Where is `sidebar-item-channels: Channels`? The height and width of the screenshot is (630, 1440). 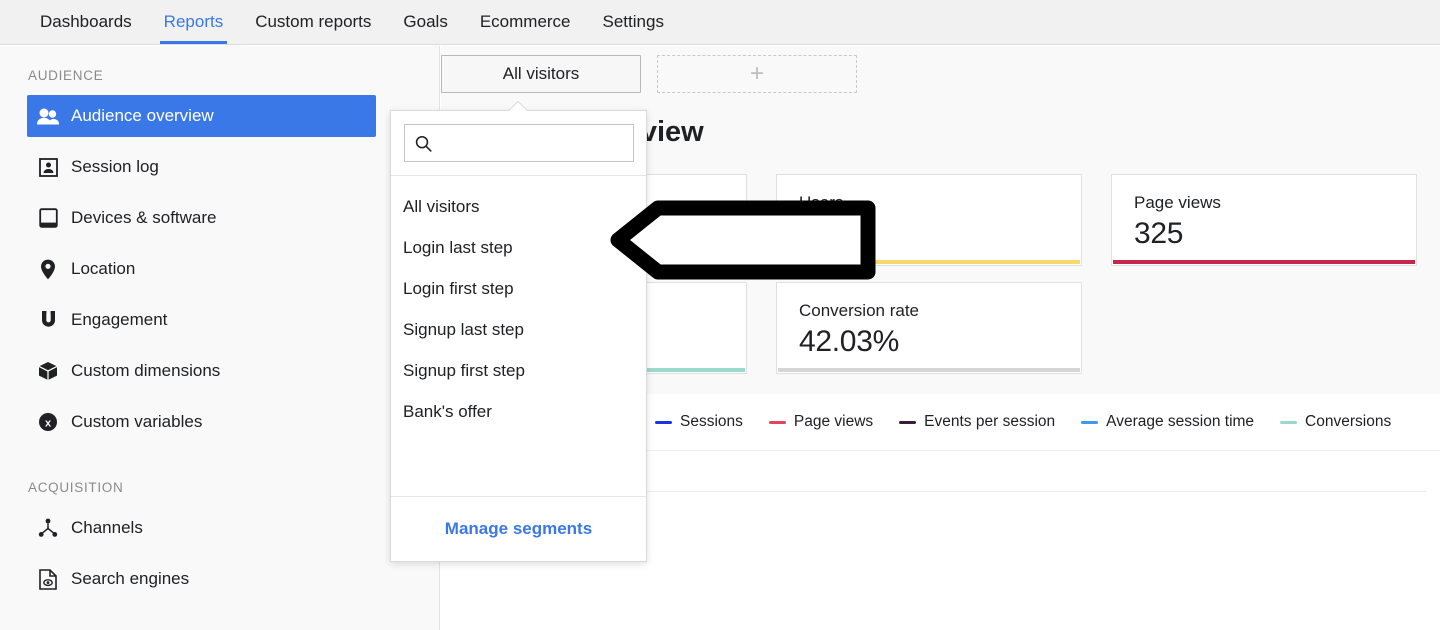
sidebar-item-channels: Channels is located at coordinates (201, 528).